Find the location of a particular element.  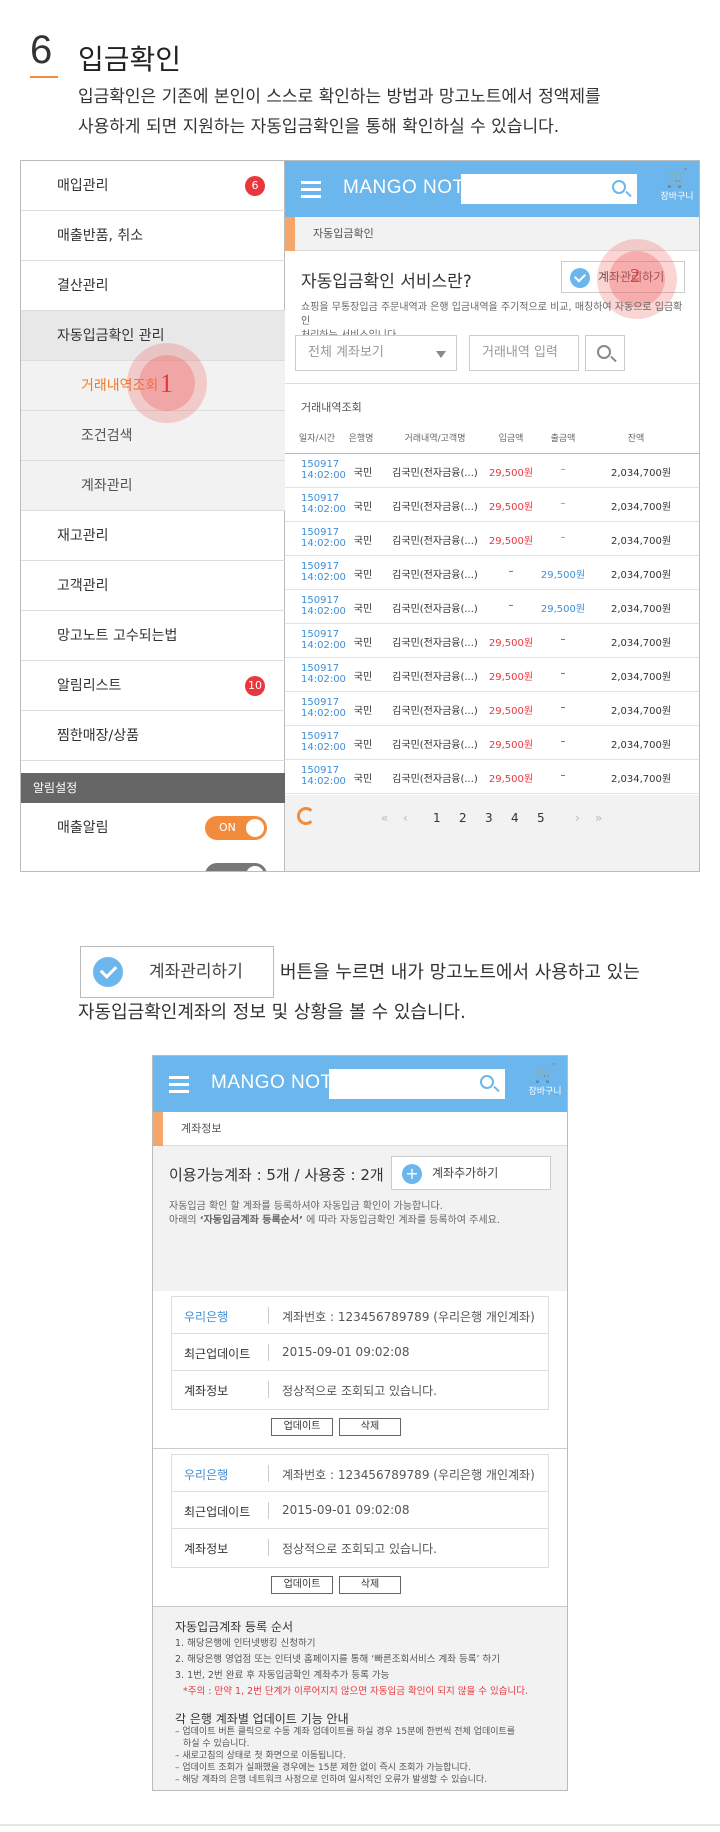

guide-title: 자동입금계좌 등록 순서 is located at coordinates (234, 1627).